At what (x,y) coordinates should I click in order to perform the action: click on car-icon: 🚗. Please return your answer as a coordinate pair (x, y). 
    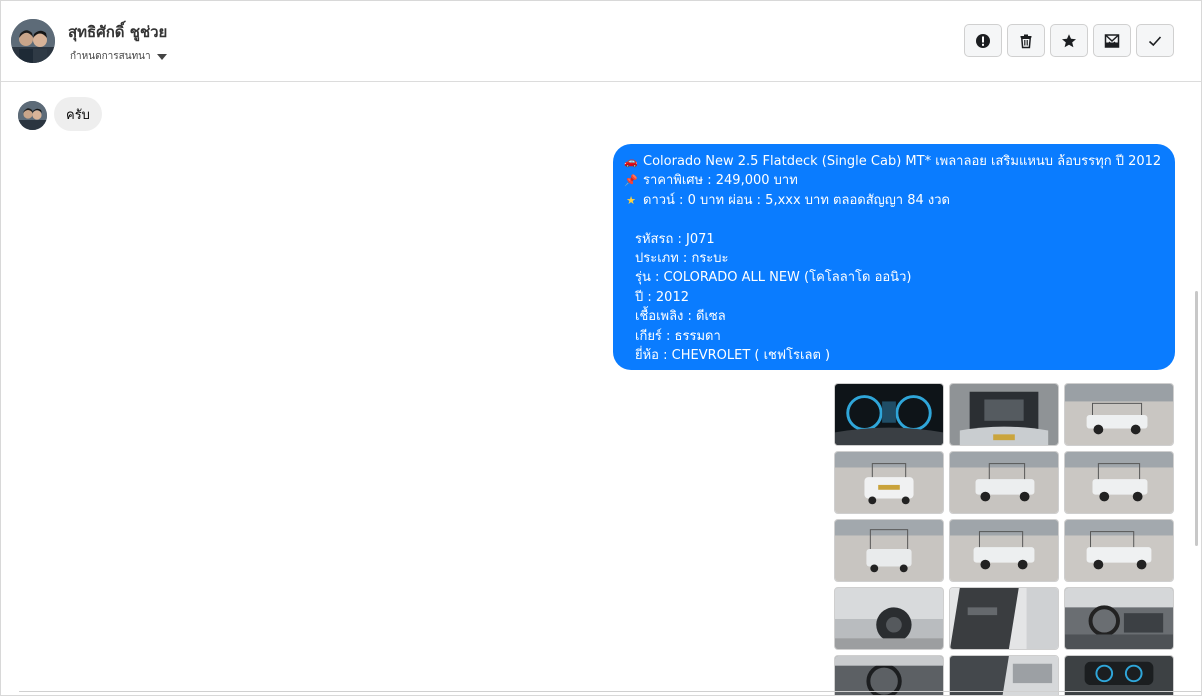
    Looking at the image, I should click on (631, 161).